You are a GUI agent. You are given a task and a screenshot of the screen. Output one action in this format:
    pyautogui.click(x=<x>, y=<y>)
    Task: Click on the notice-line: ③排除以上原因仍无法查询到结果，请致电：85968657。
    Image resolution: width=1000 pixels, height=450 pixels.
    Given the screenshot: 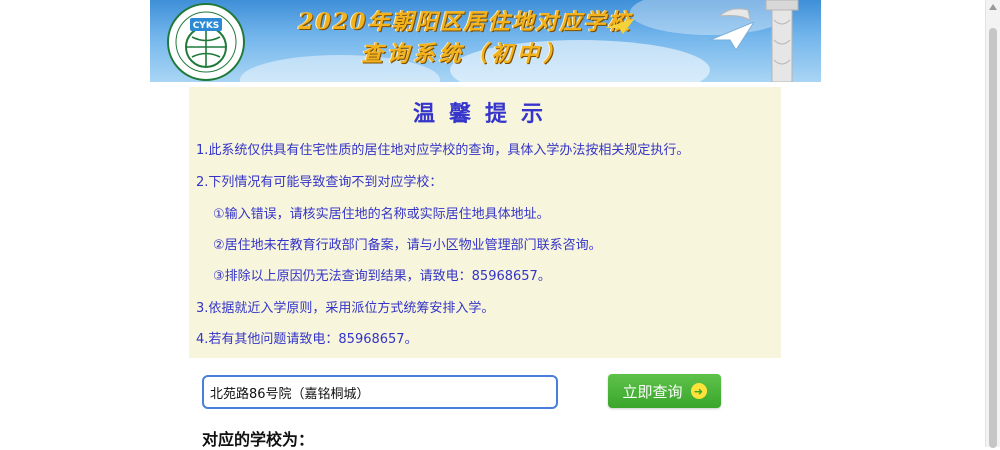 What is the action you would take?
    pyautogui.click(x=382, y=276)
    